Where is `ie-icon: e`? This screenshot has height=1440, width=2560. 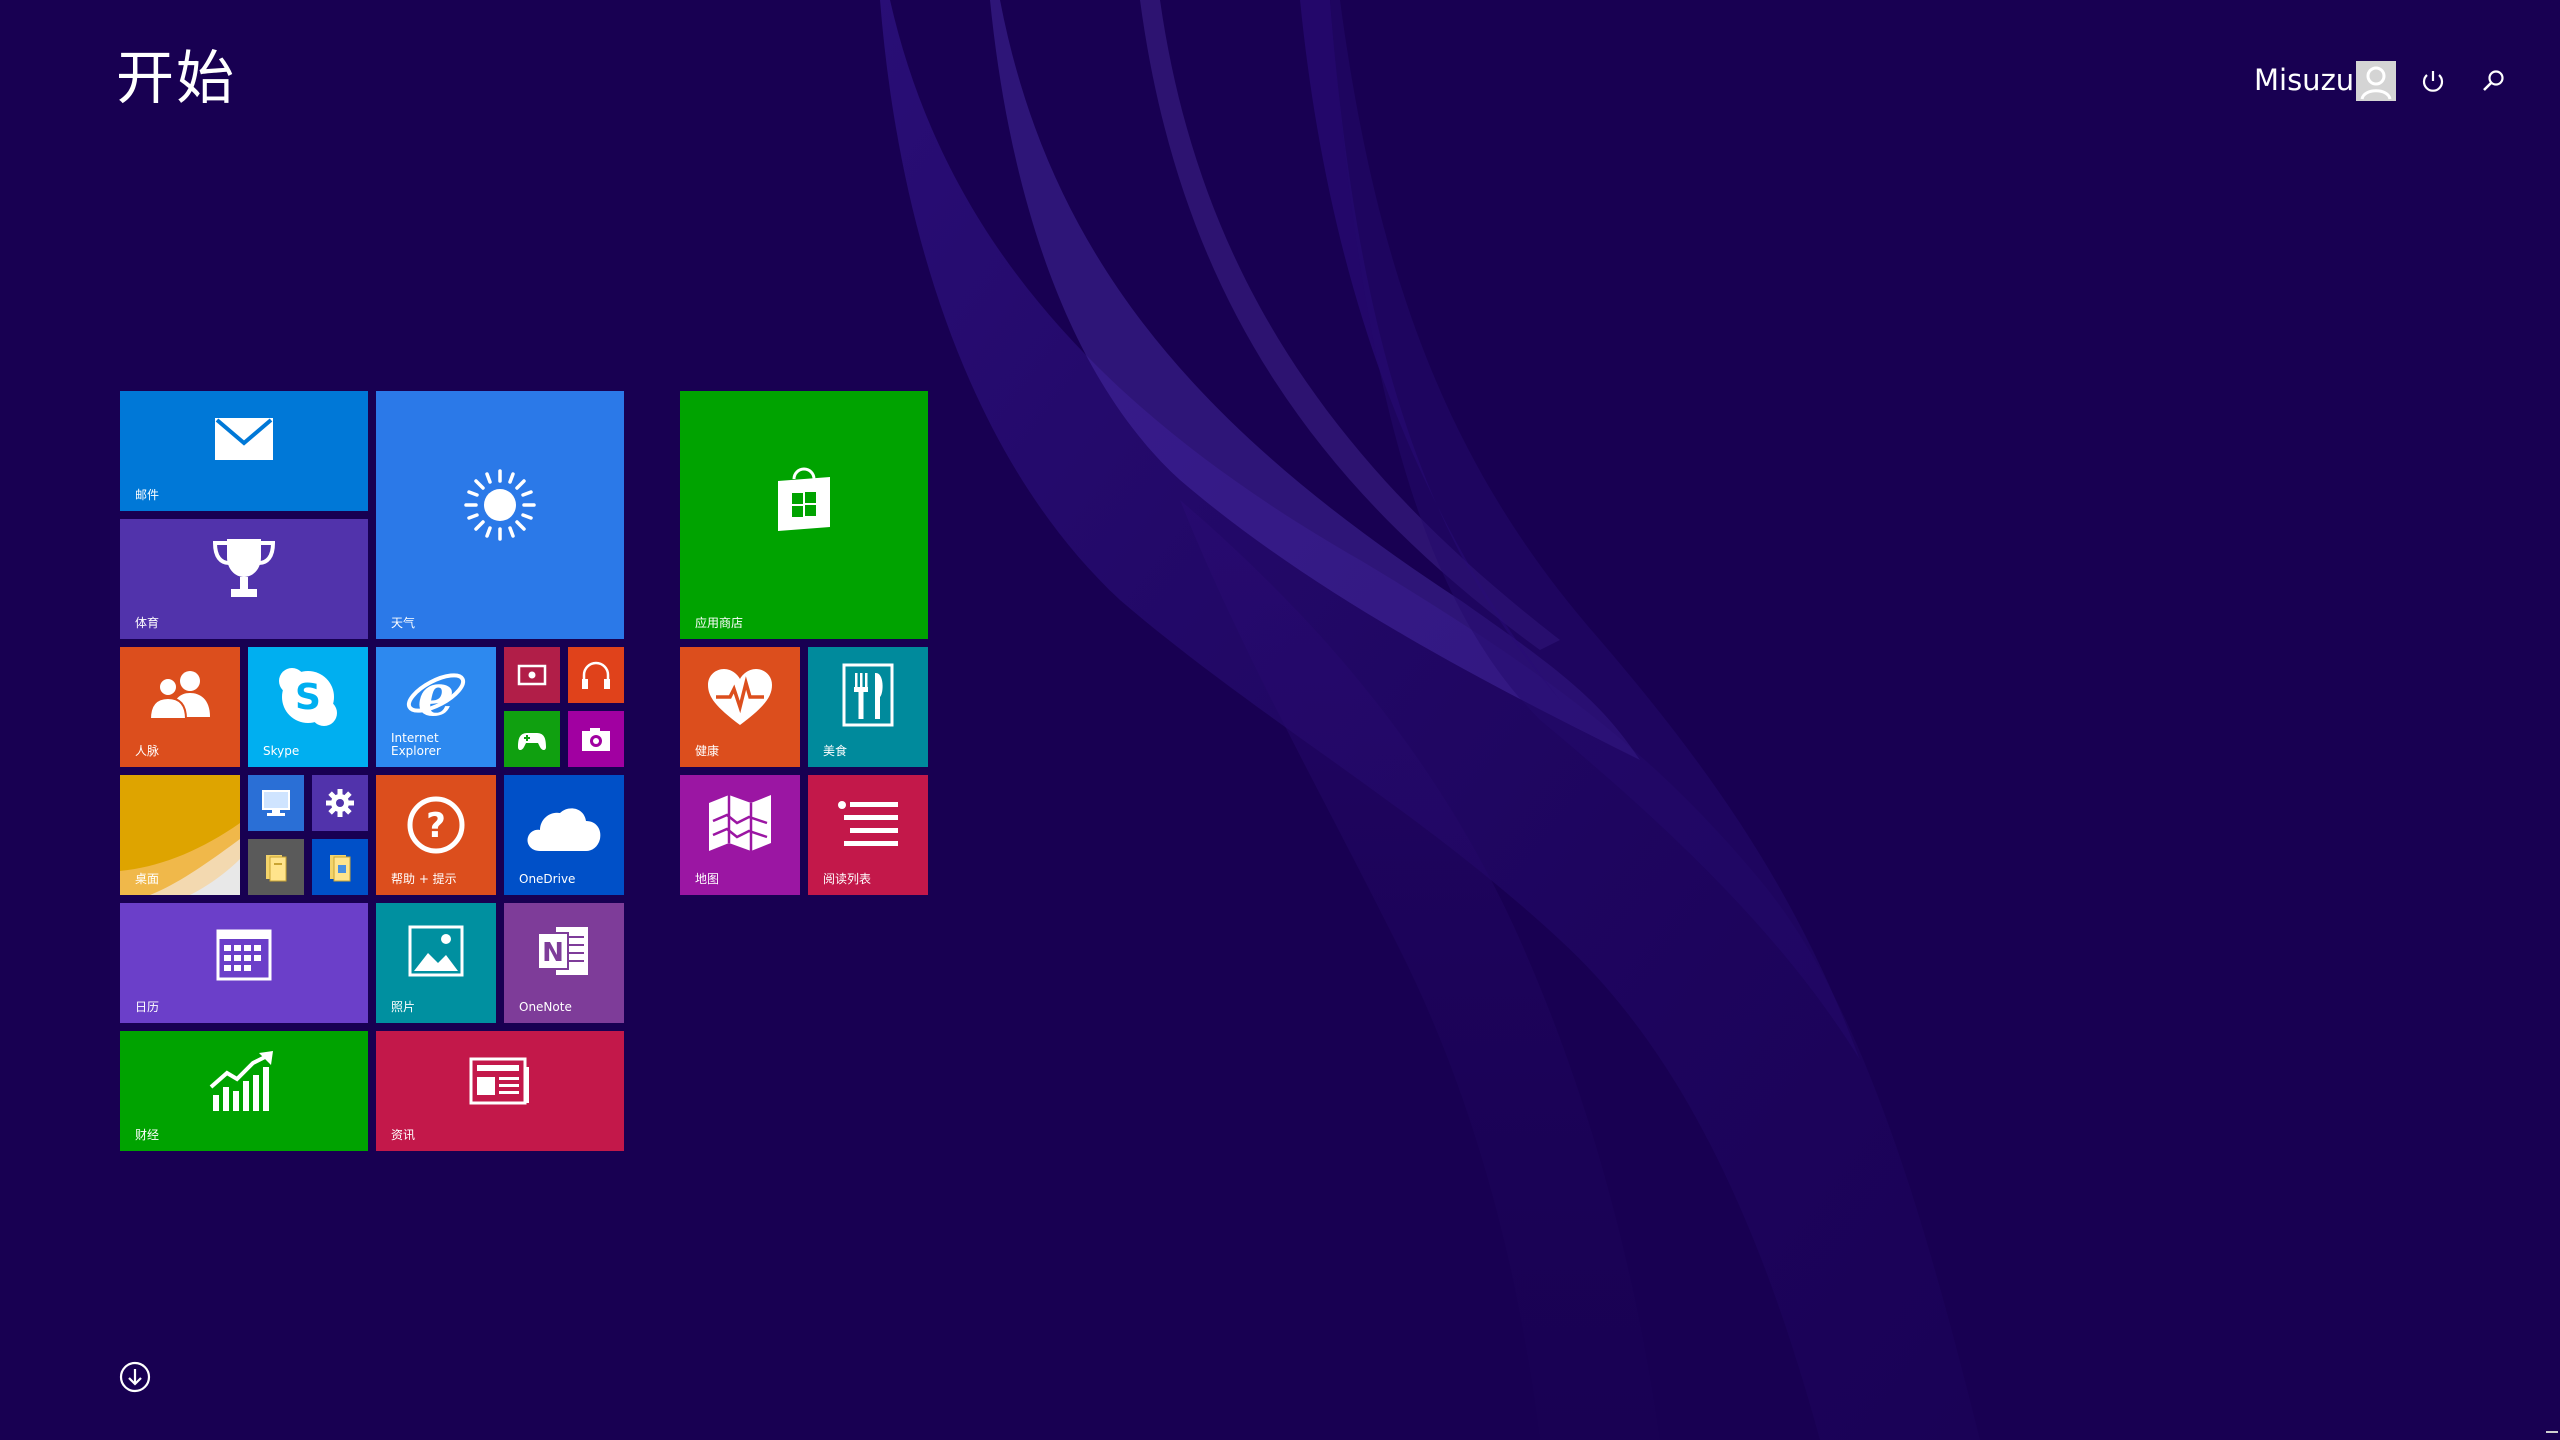 ie-icon: e is located at coordinates (436, 695).